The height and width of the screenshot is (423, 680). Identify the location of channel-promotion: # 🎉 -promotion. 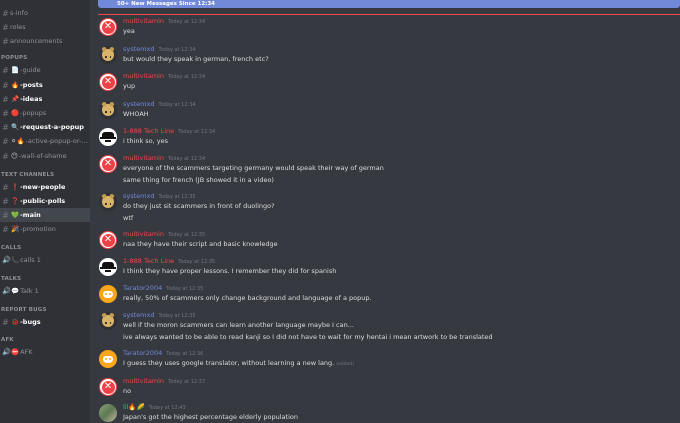
(45, 229).